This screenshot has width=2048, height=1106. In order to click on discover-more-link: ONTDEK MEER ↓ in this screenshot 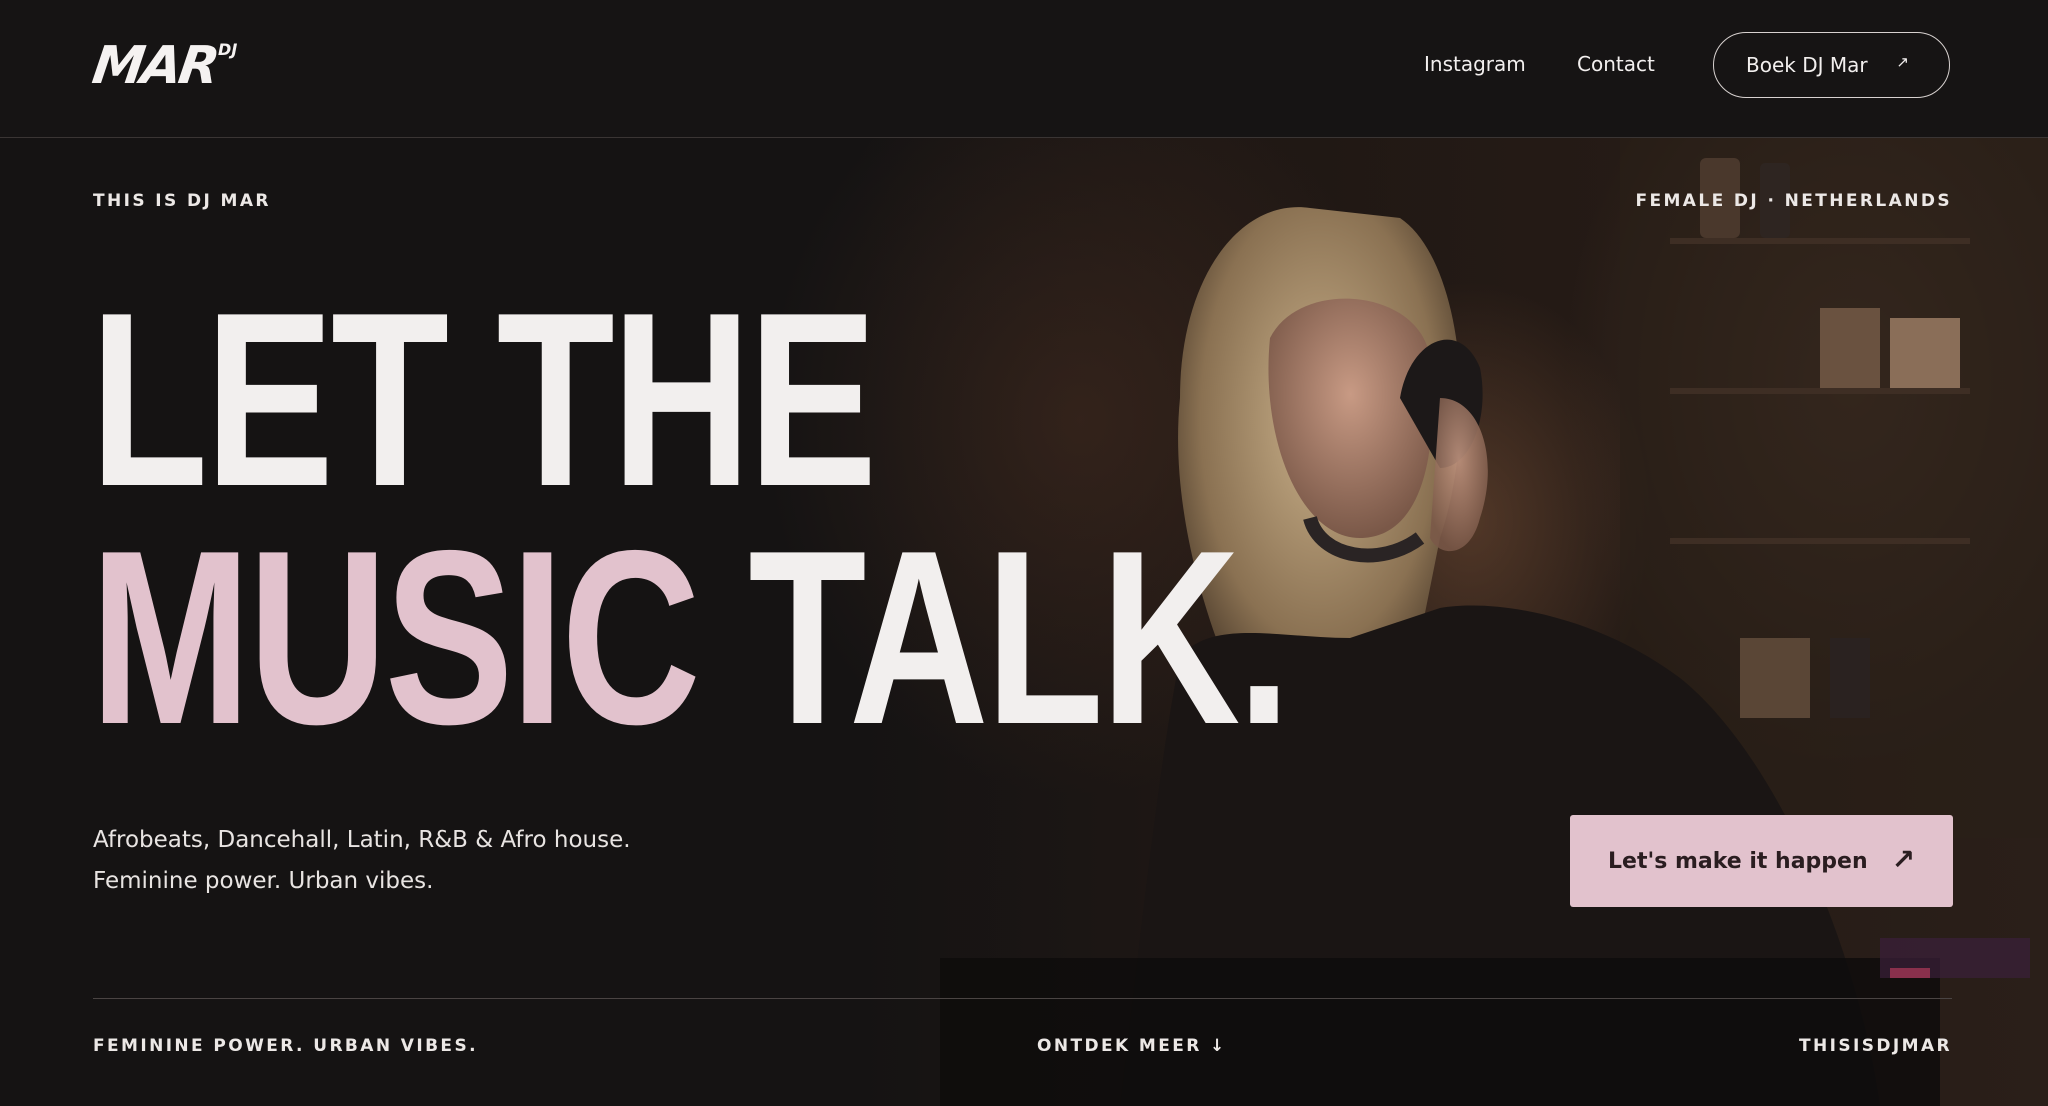, I will do `click(1132, 1046)`.